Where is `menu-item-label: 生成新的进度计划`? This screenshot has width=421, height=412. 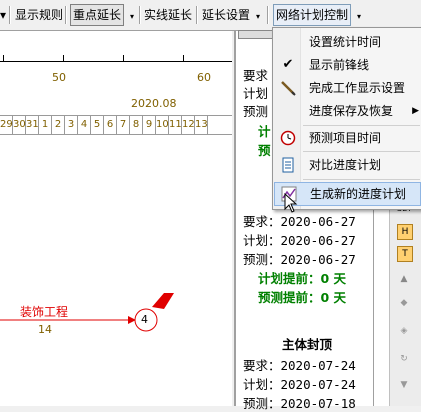 menu-item-label: 生成新的进度计划 is located at coordinates (358, 194).